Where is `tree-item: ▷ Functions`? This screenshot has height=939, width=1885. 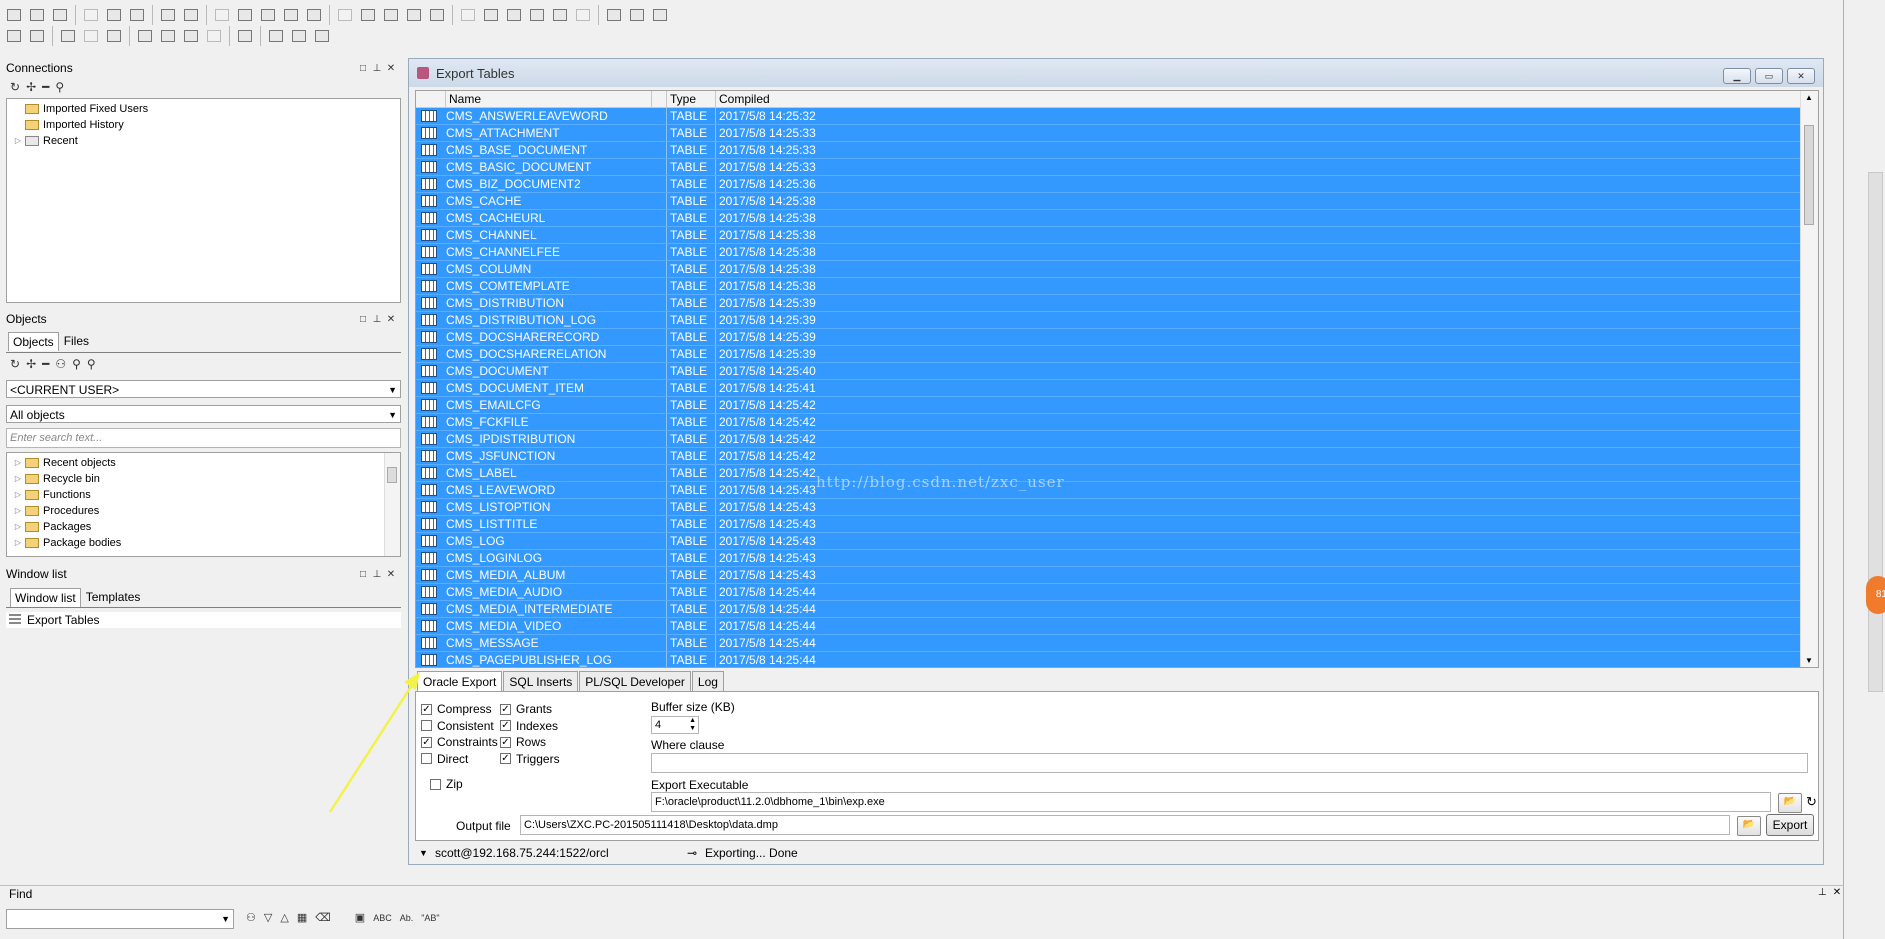 tree-item: ▷ Functions is located at coordinates (67, 495).